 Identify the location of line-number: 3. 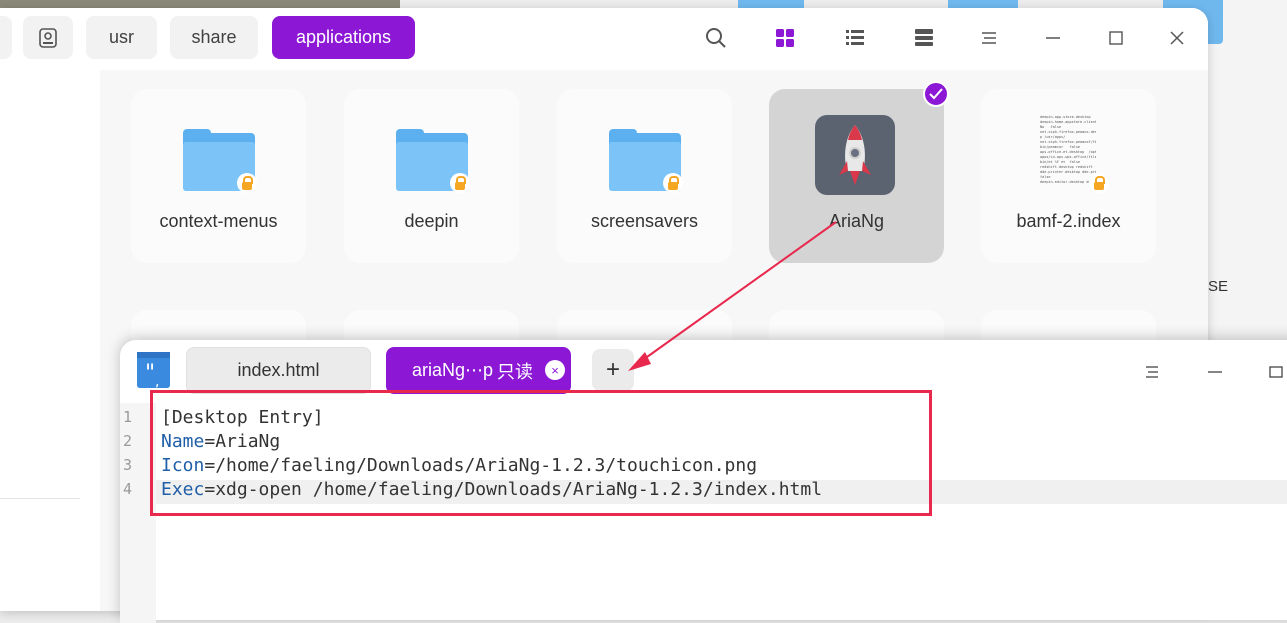
(127, 465).